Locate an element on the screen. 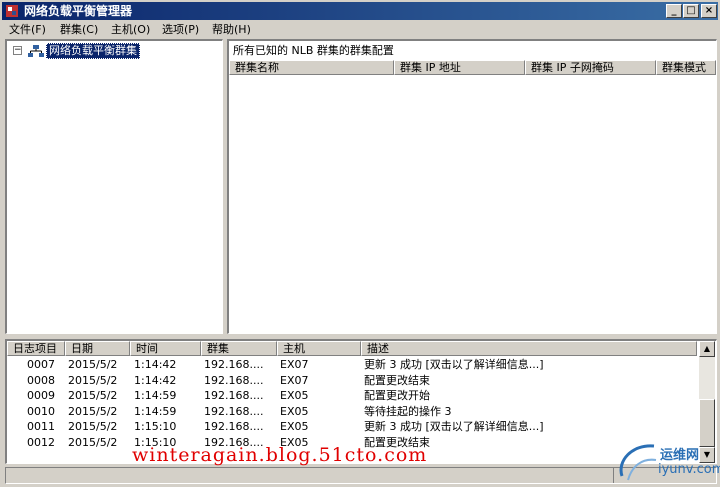 The height and width of the screenshot is (487, 720). log-entry-id: 0007 is located at coordinates (41, 364).